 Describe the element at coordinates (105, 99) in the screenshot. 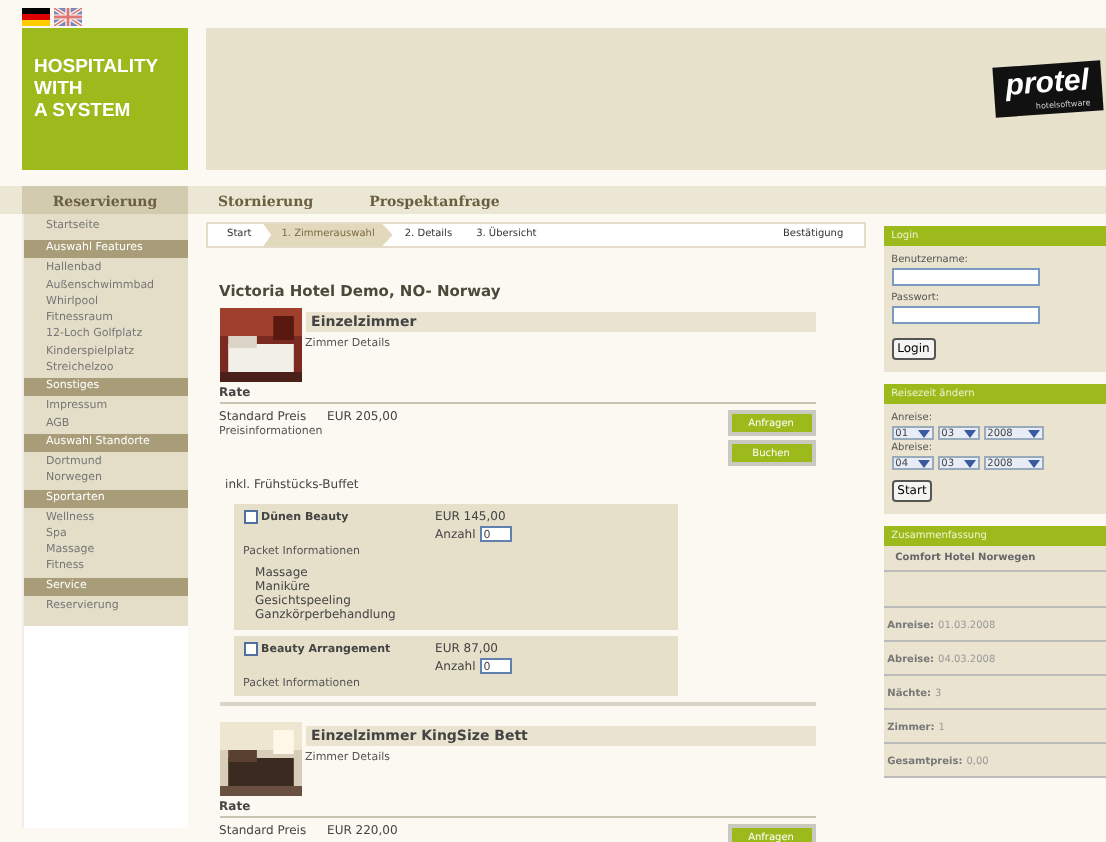

I see `logo-panel: HOSPITALITY WITH A SYSTEM` at that location.